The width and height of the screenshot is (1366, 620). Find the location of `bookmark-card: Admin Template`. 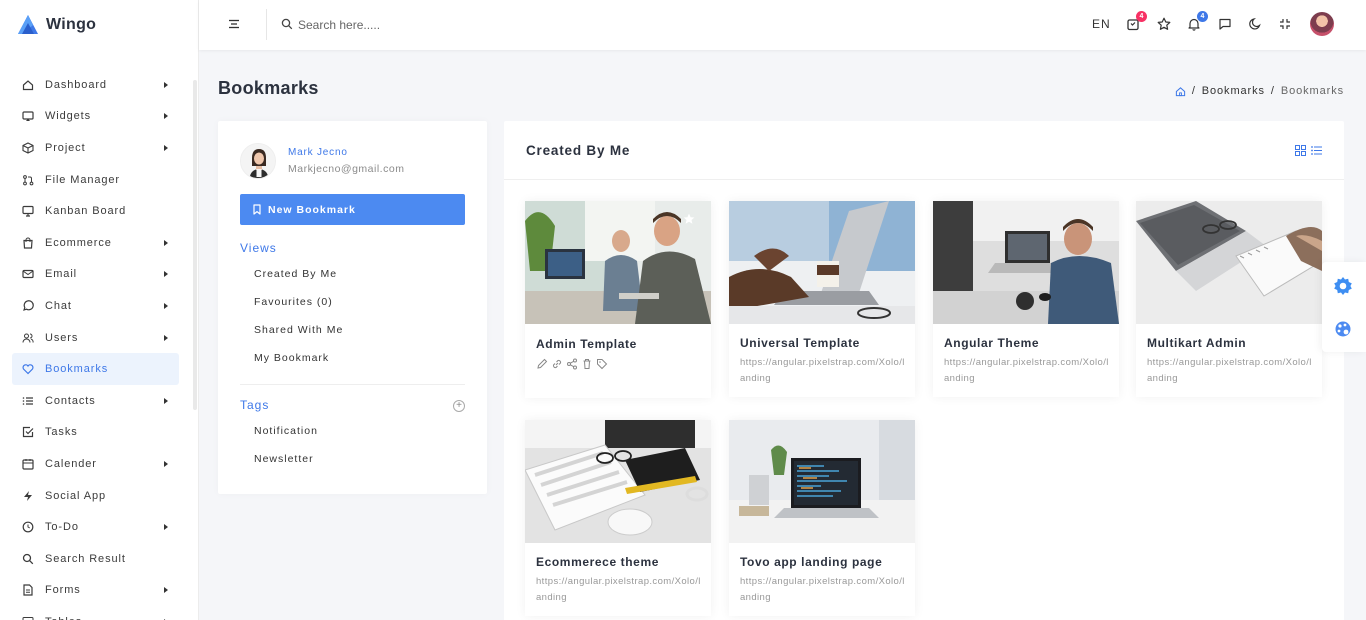

bookmark-card: Admin Template is located at coordinates (618, 299).